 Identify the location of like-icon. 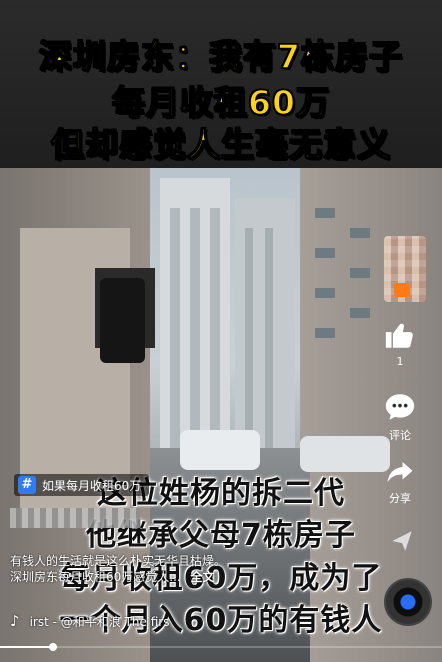
(399, 335).